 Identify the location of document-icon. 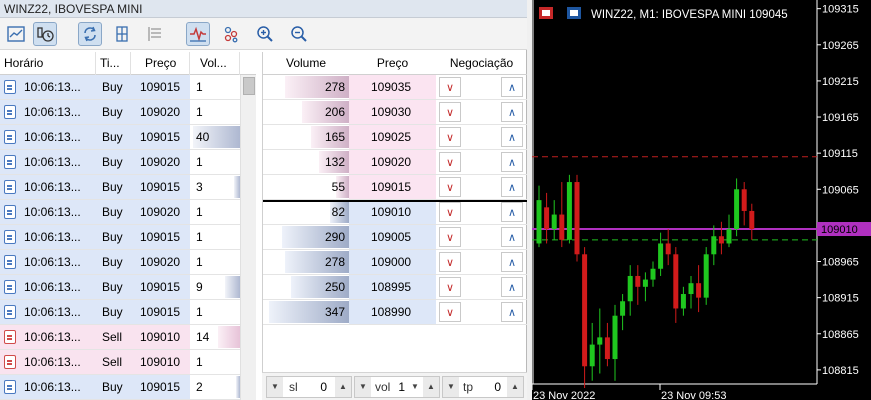
(10, 362).